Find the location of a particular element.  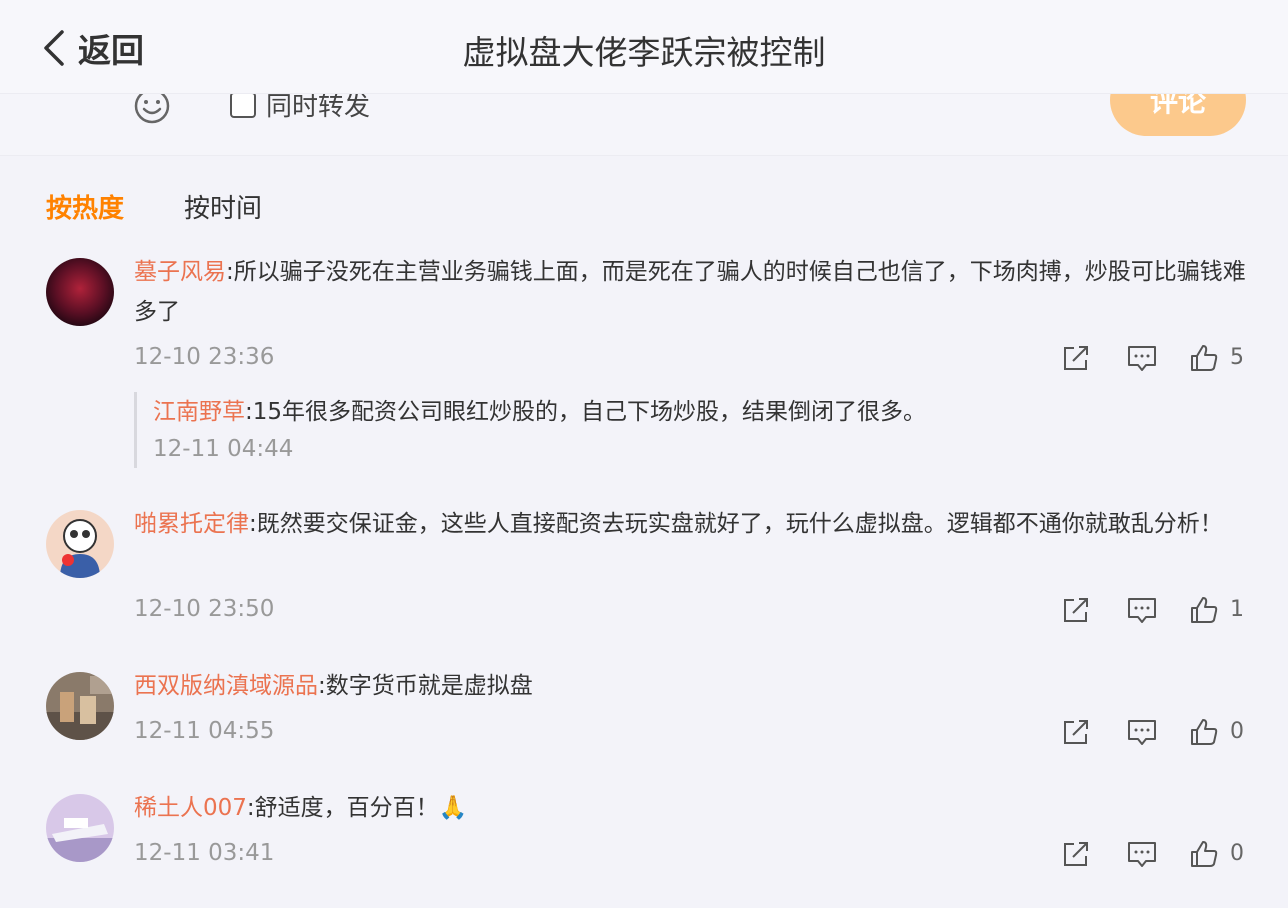

comment-time: 12-10 23:36 is located at coordinates (204, 357).